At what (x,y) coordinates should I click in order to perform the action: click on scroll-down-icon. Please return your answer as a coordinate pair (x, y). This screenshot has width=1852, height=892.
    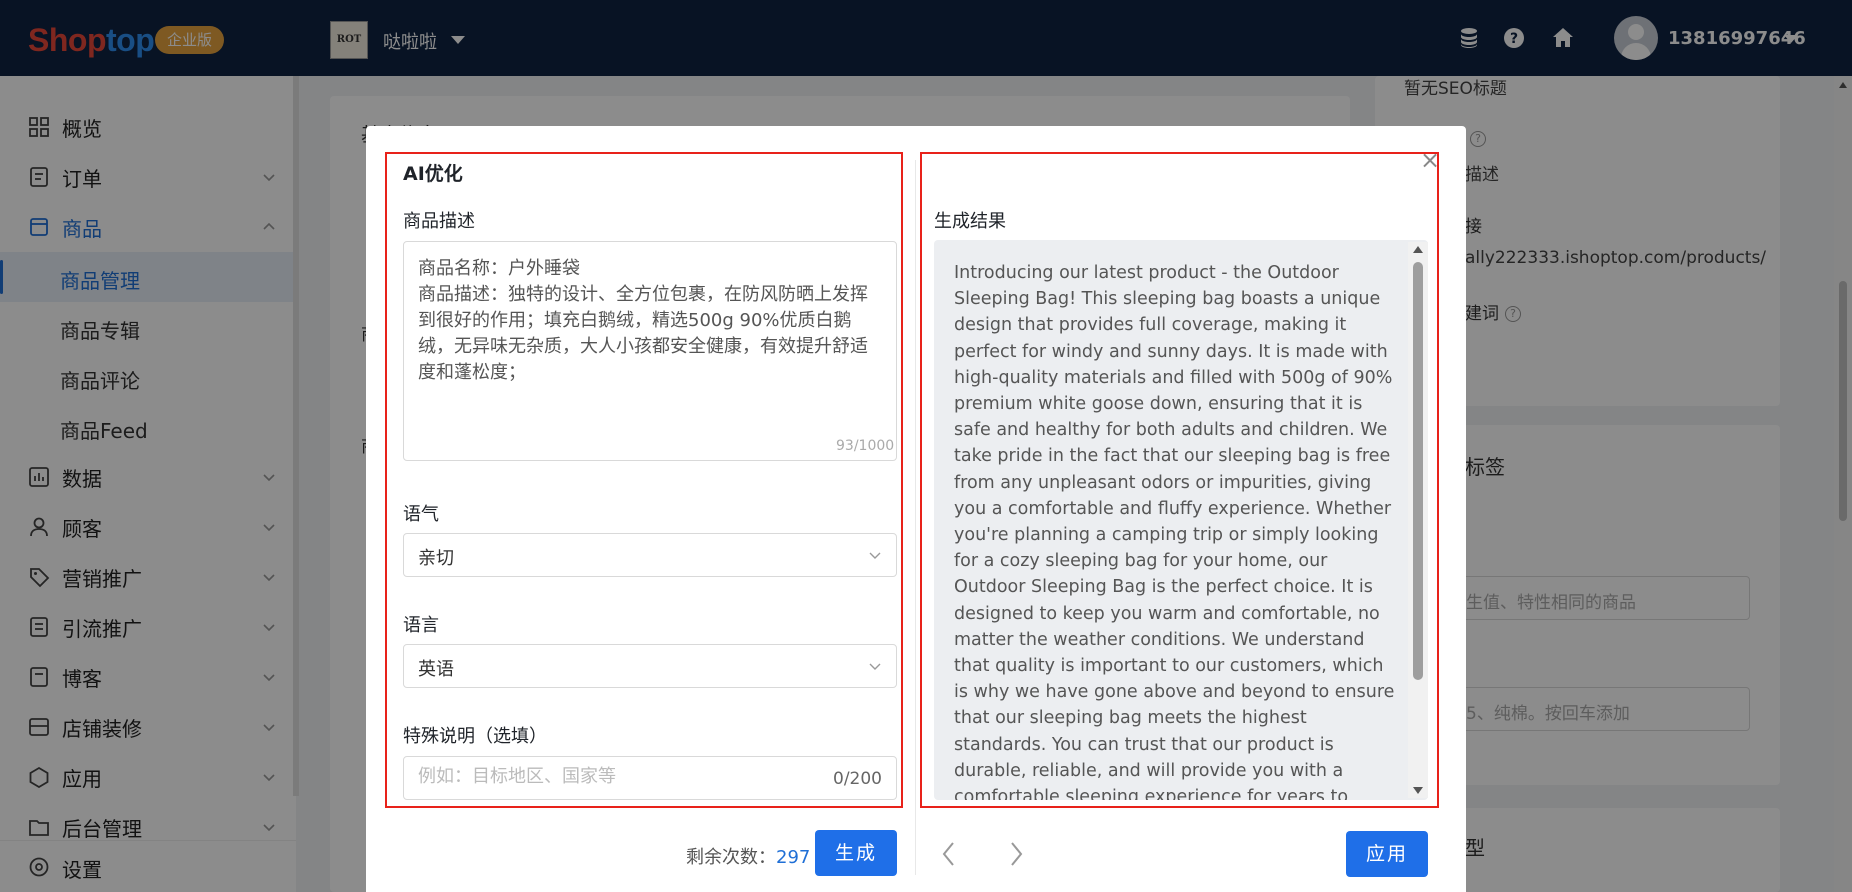
    Looking at the image, I should click on (1418, 790).